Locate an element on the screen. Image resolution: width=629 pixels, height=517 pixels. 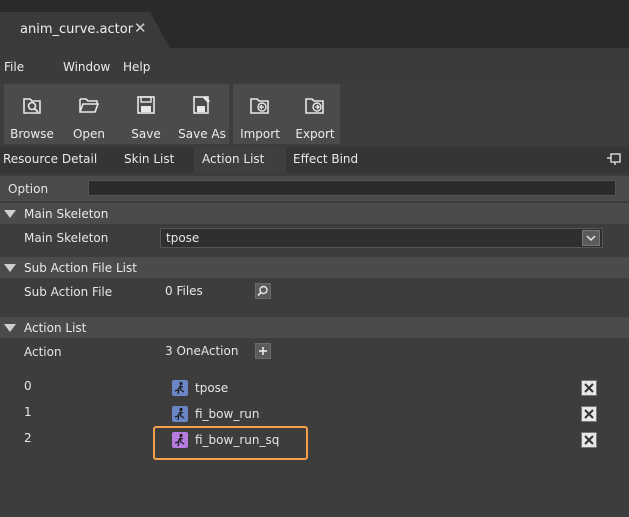
import-icon is located at coordinates (259, 106).